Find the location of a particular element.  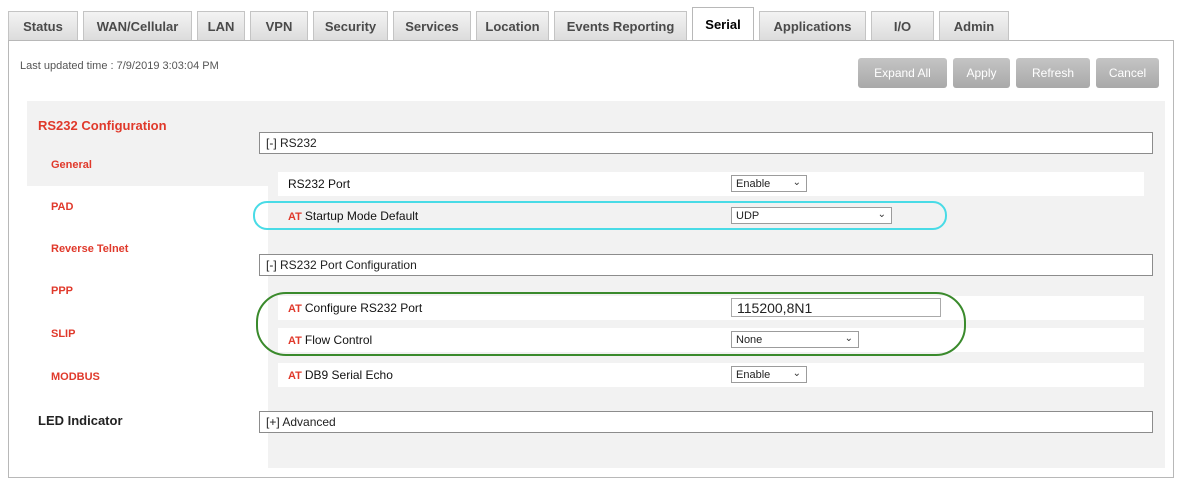

tab-applications: Applications is located at coordinates (812, 25).